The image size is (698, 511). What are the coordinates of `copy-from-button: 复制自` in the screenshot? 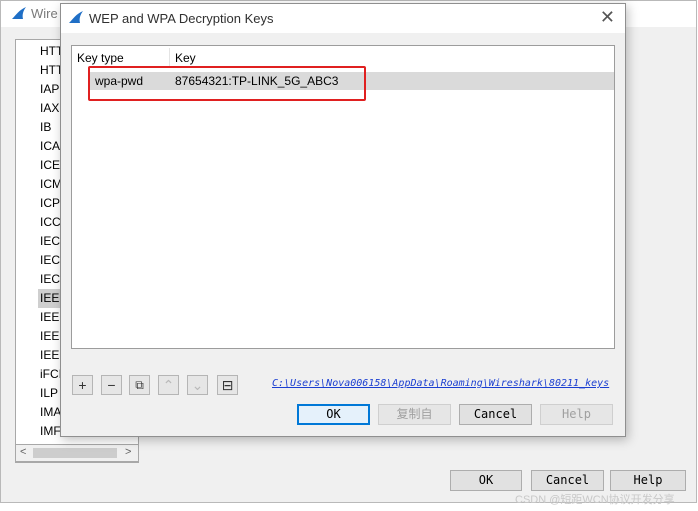 It's located at (414, 414).